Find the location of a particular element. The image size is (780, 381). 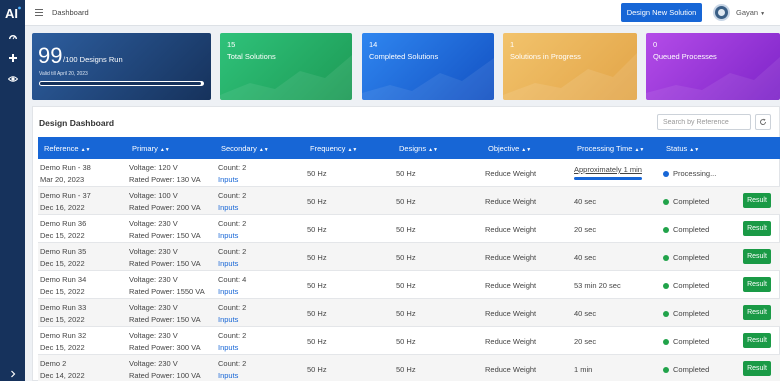

menu-toggle-icon is located at coordinates (39, 12).